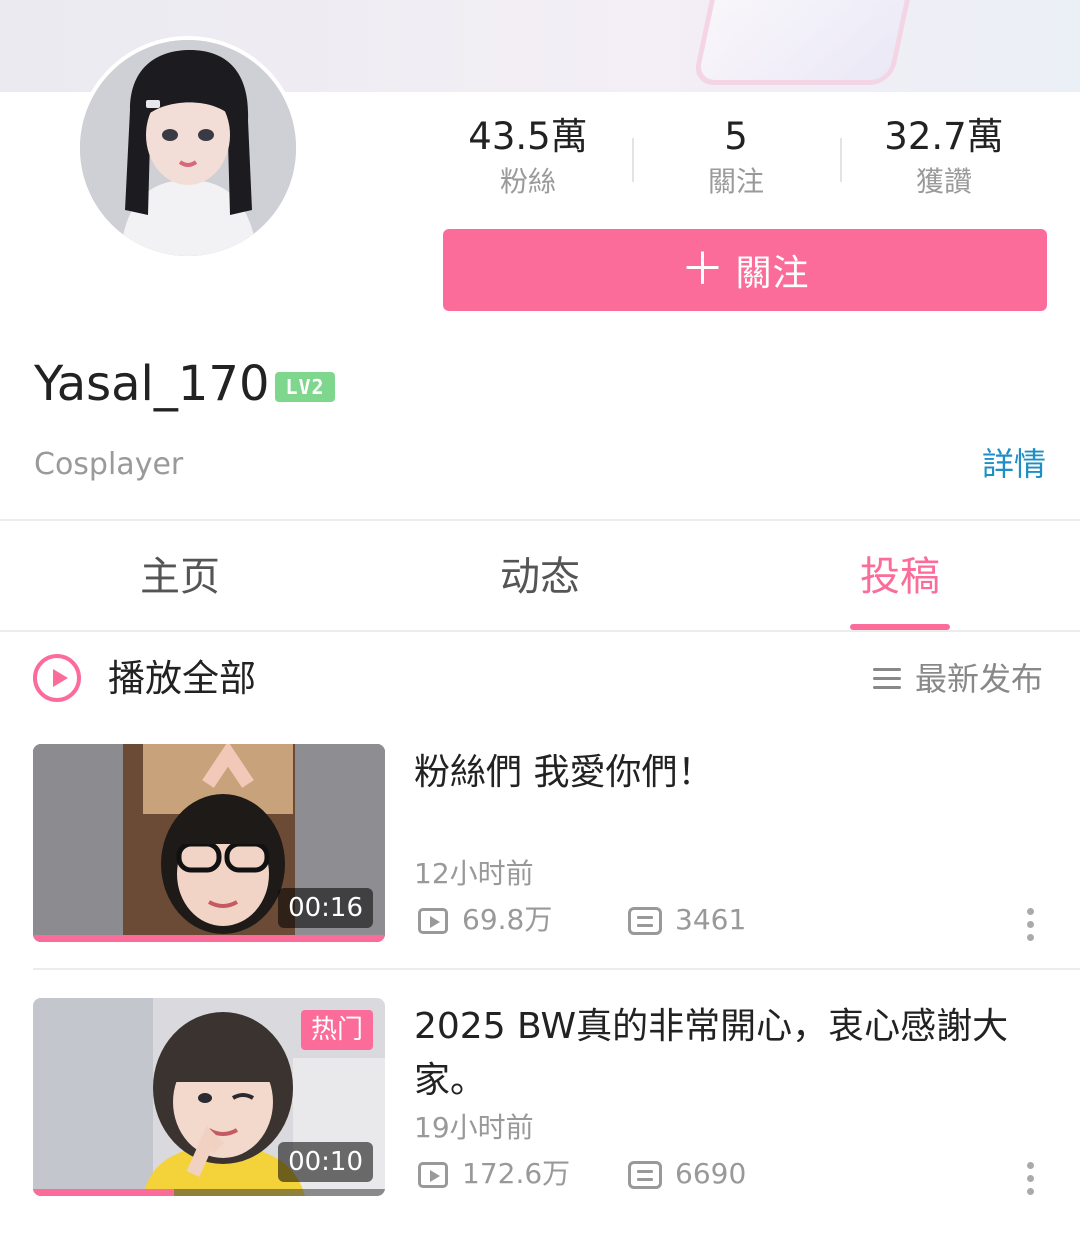  Describe the element at coordinates (734, 773) in the screenshot. I see `video-title: 粉絲們 我愛你們！` at that location.